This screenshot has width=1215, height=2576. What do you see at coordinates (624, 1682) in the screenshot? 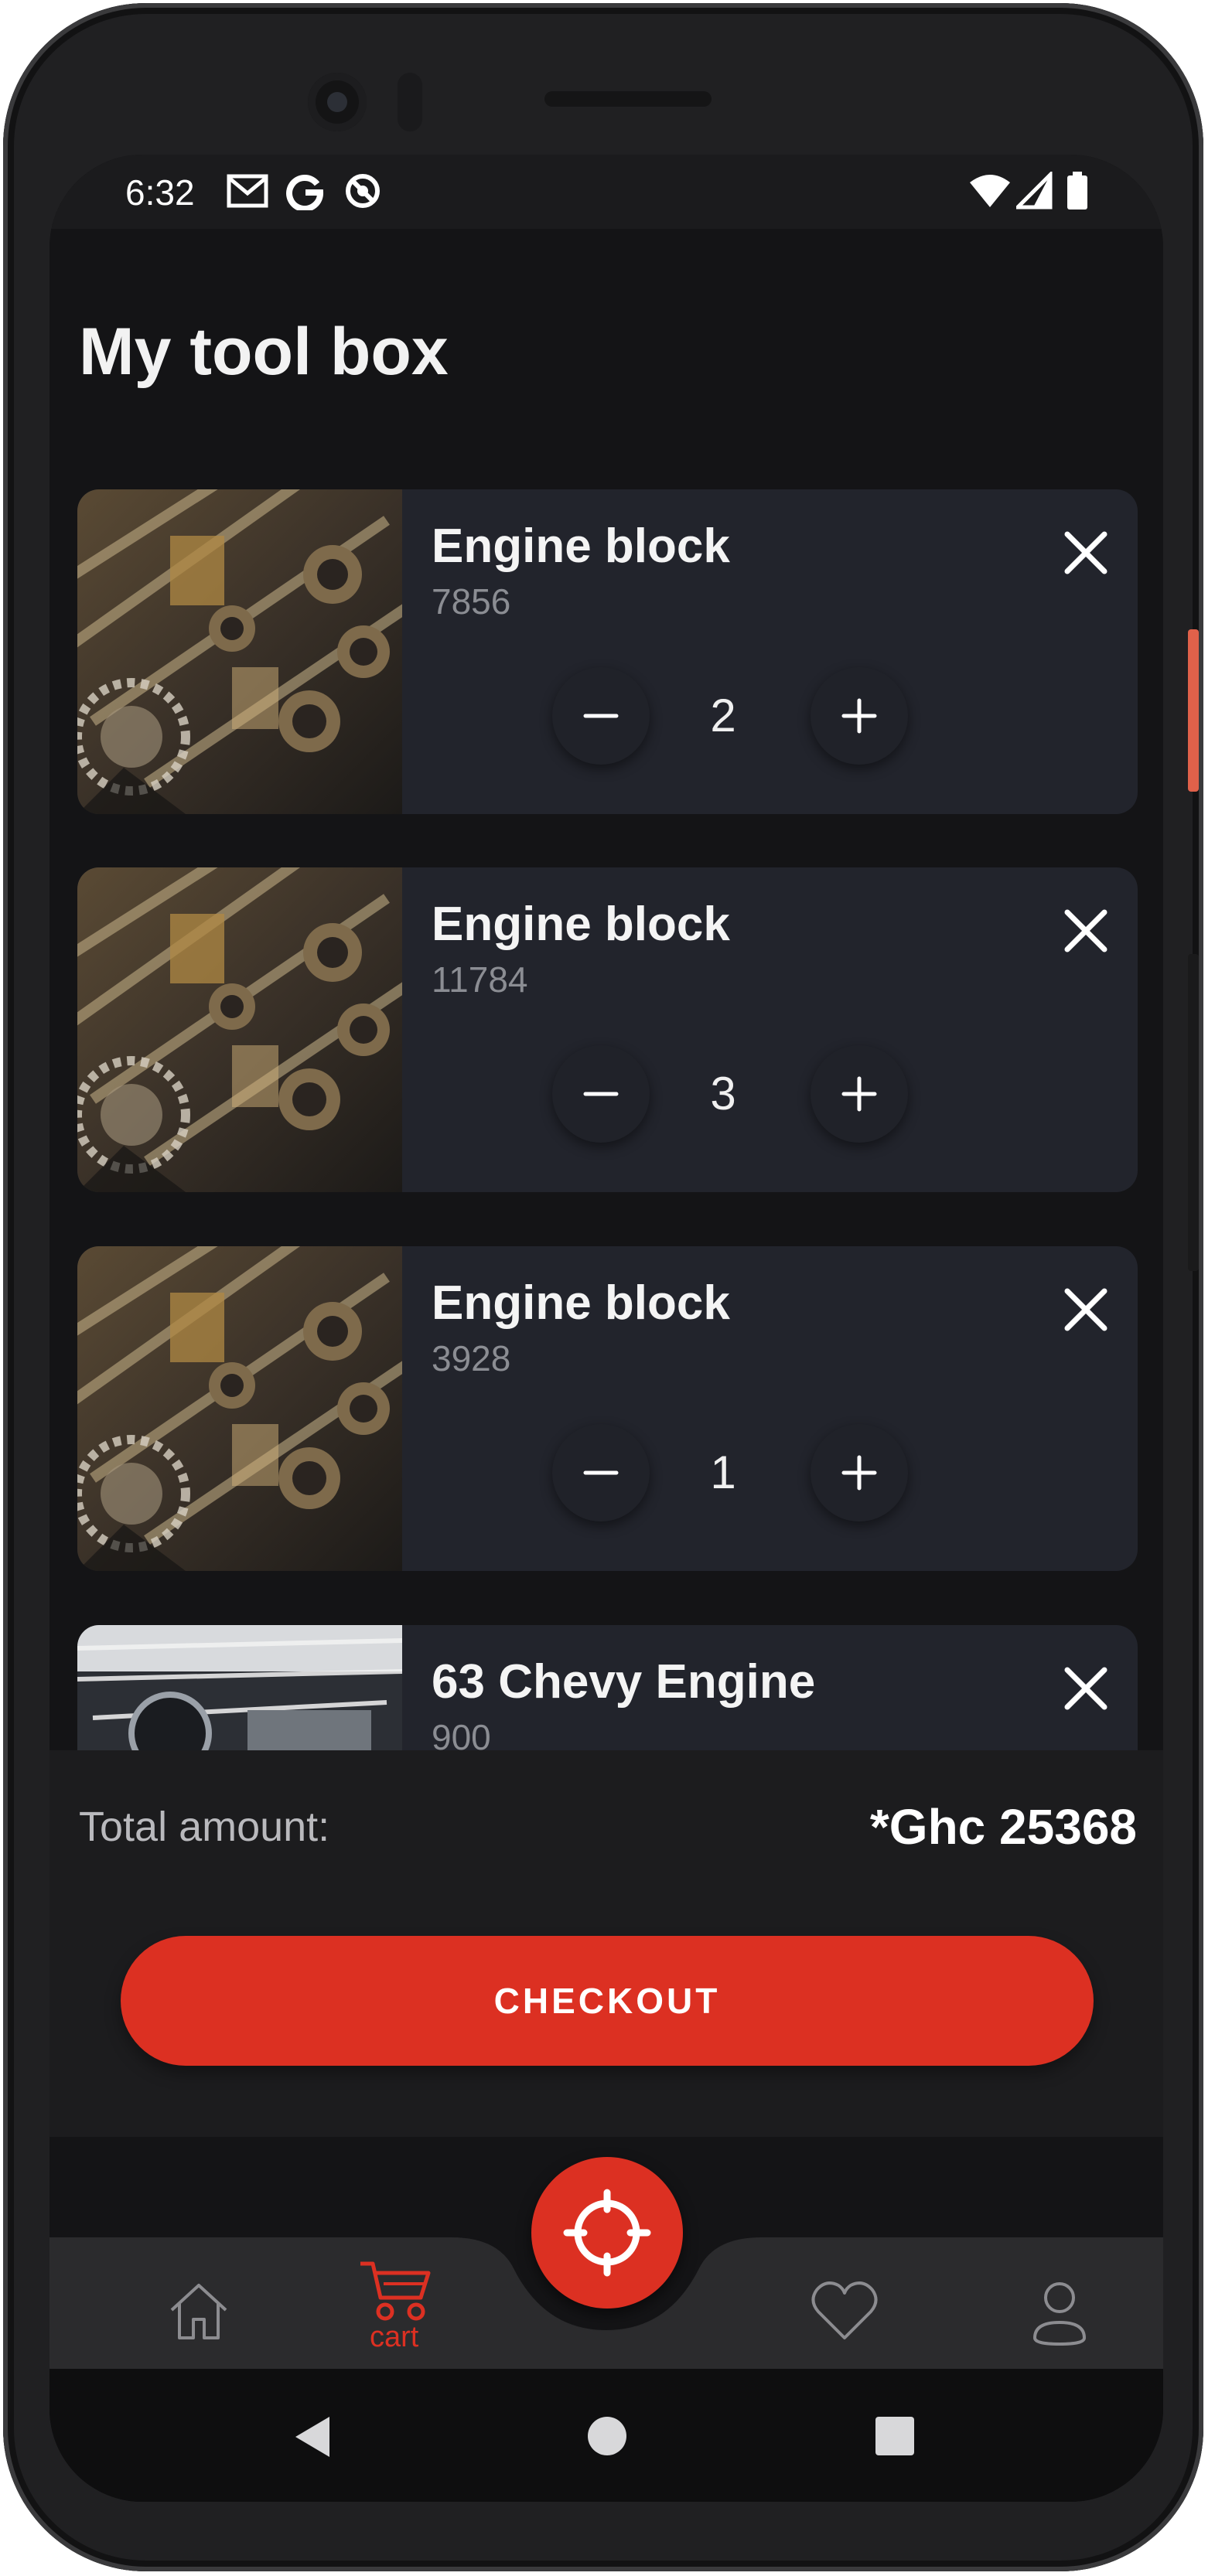
I see `item-name: 63 Chevy Engine` at bounding box center [624, 1682].